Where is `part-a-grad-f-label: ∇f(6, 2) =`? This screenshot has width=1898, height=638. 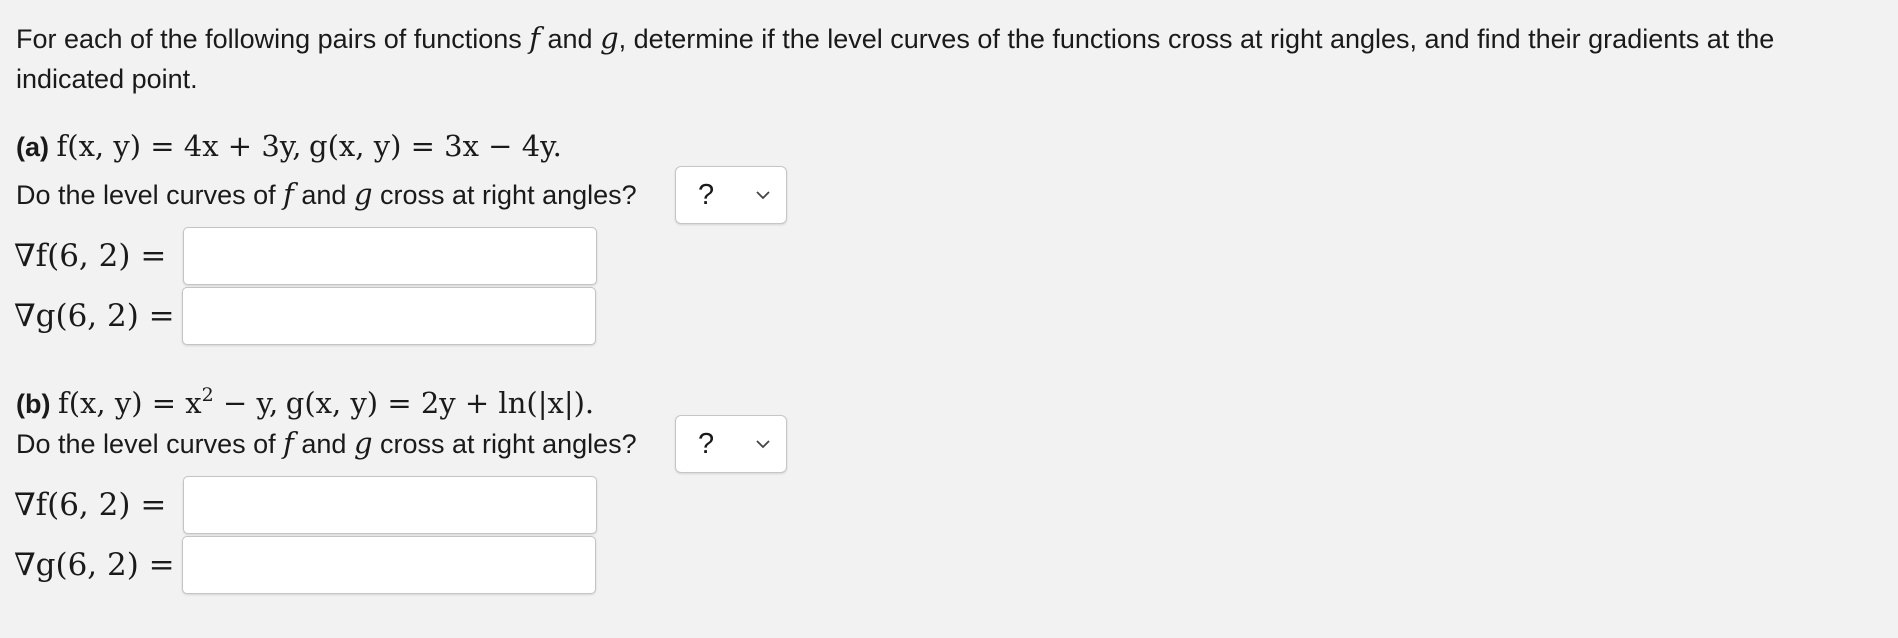
part-a-grad-f-label: ∇f(6, 2) = is located at coordinates (90, 256).